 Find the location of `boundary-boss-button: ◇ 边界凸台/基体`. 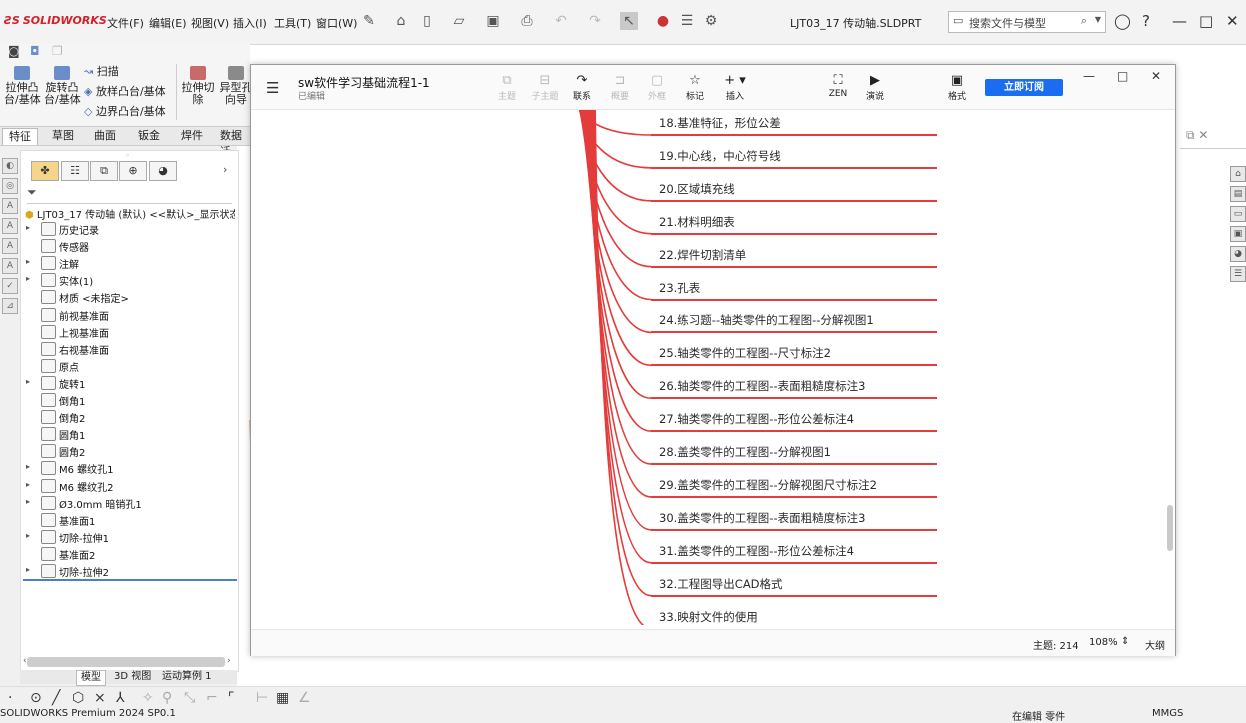

boundary-boss-button: ◇ 边界凸台/基体 is located at coordinates (125, 112).